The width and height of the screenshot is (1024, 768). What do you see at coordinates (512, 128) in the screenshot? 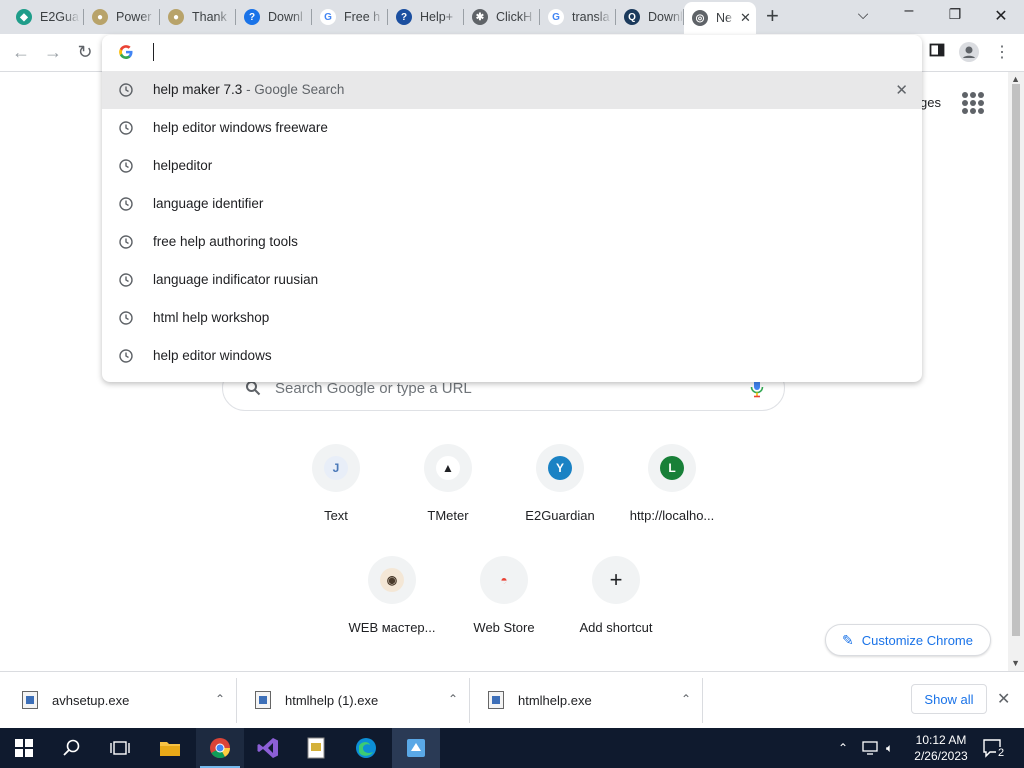
I see `omnibox-suggestion: help editor windows freeware` at bounding box center [512, 128].